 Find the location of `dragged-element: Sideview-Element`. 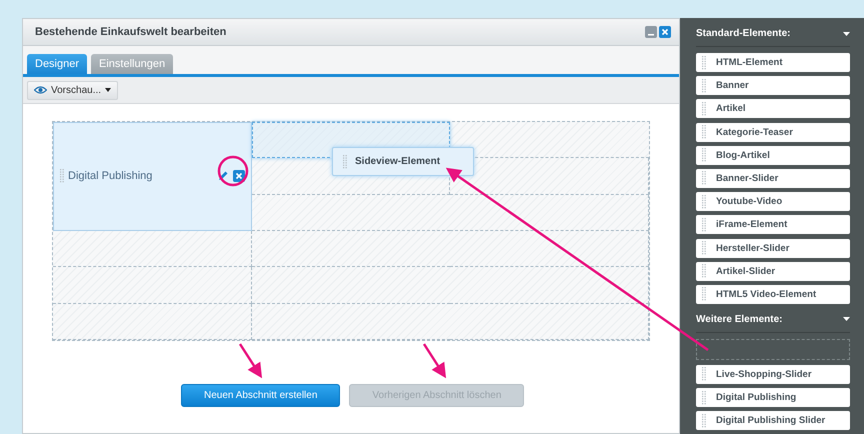

dragged-element: Sideview-Element is located at coordinates (403, 161).